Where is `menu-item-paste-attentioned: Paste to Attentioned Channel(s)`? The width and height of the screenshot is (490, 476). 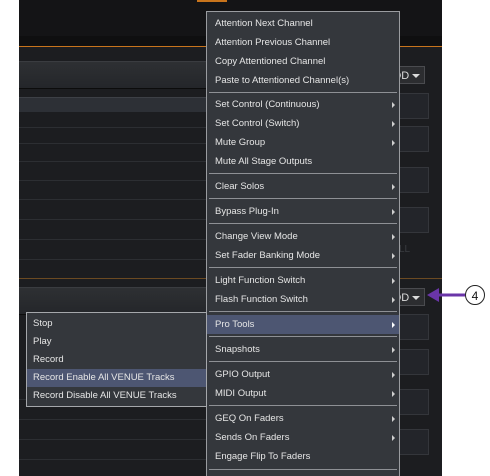
menu-item-paste-attentioned: Paste to Attentioned Channel(s) is located at coordinates (303, 80).